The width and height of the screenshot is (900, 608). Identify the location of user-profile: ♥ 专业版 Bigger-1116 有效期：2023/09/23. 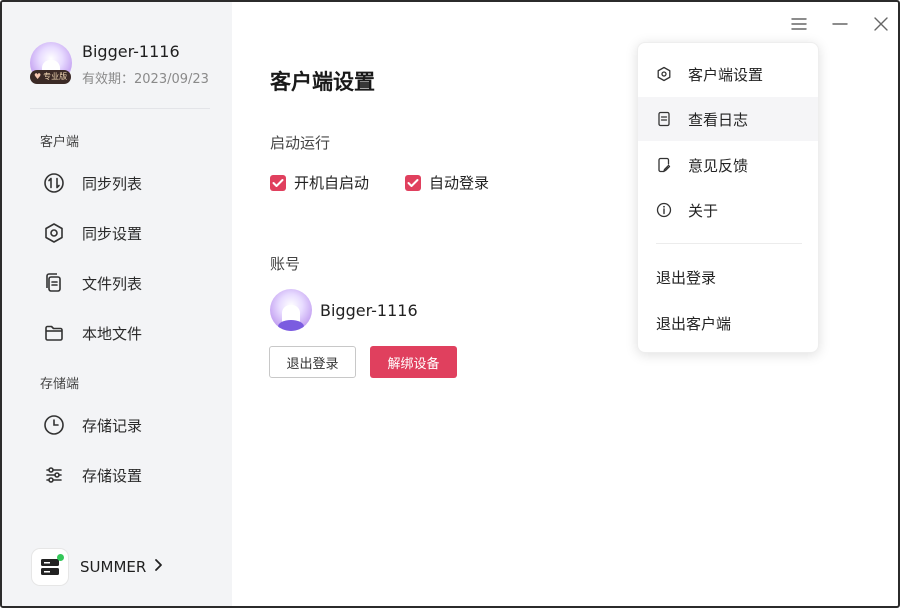
(130, 65).